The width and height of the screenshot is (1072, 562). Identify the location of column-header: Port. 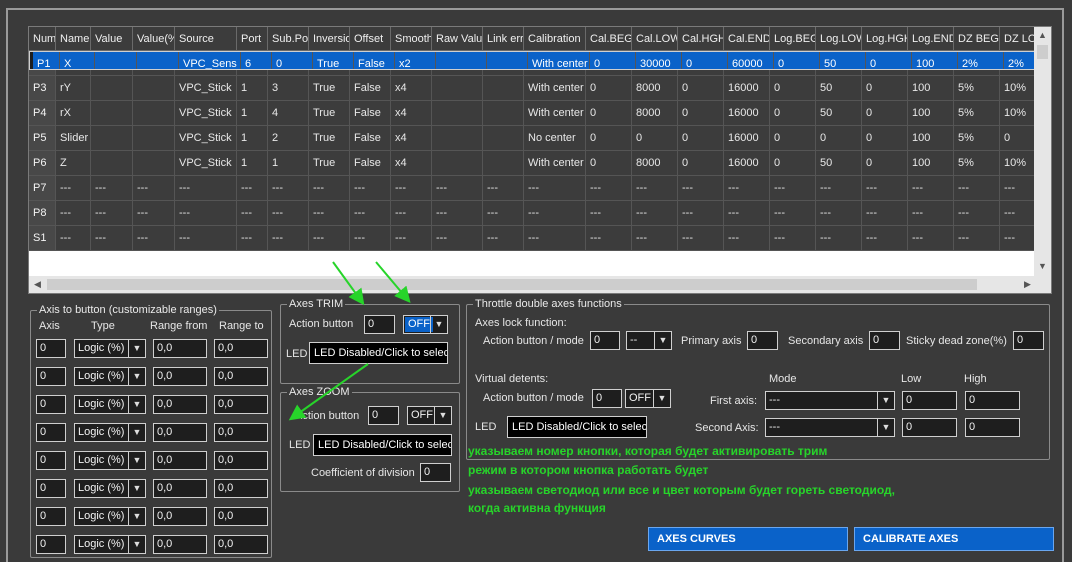
(252, 39).